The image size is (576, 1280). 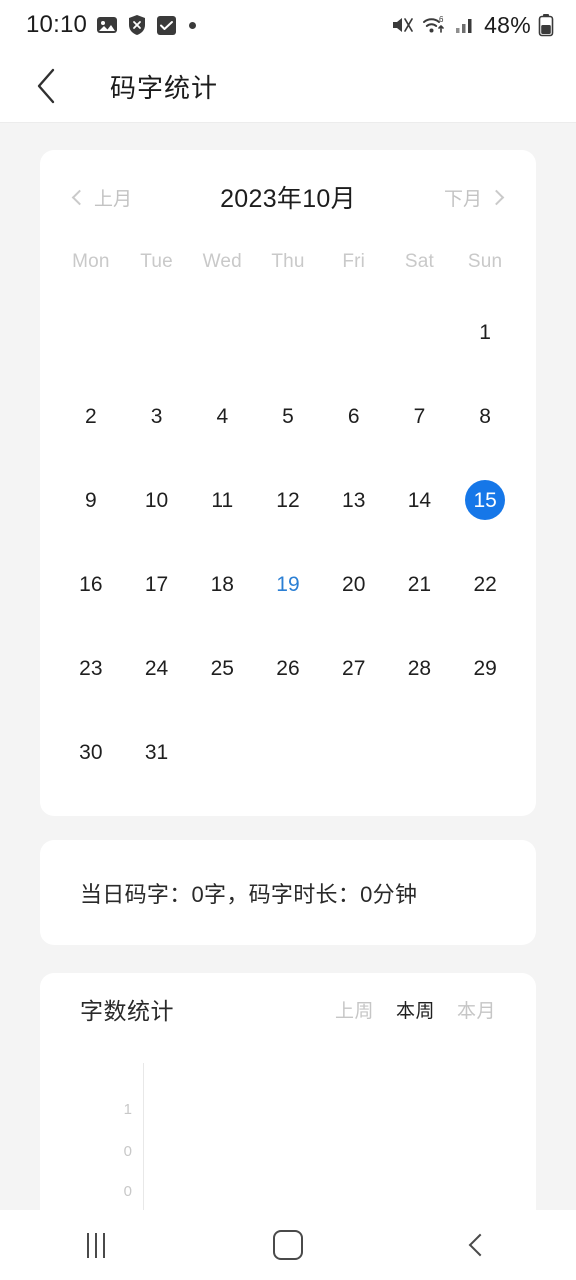 What do you see at coordinates (507, 24) in the screenshot?
I see `battery-percent-label: 48%` at bounding box center [507, 24].